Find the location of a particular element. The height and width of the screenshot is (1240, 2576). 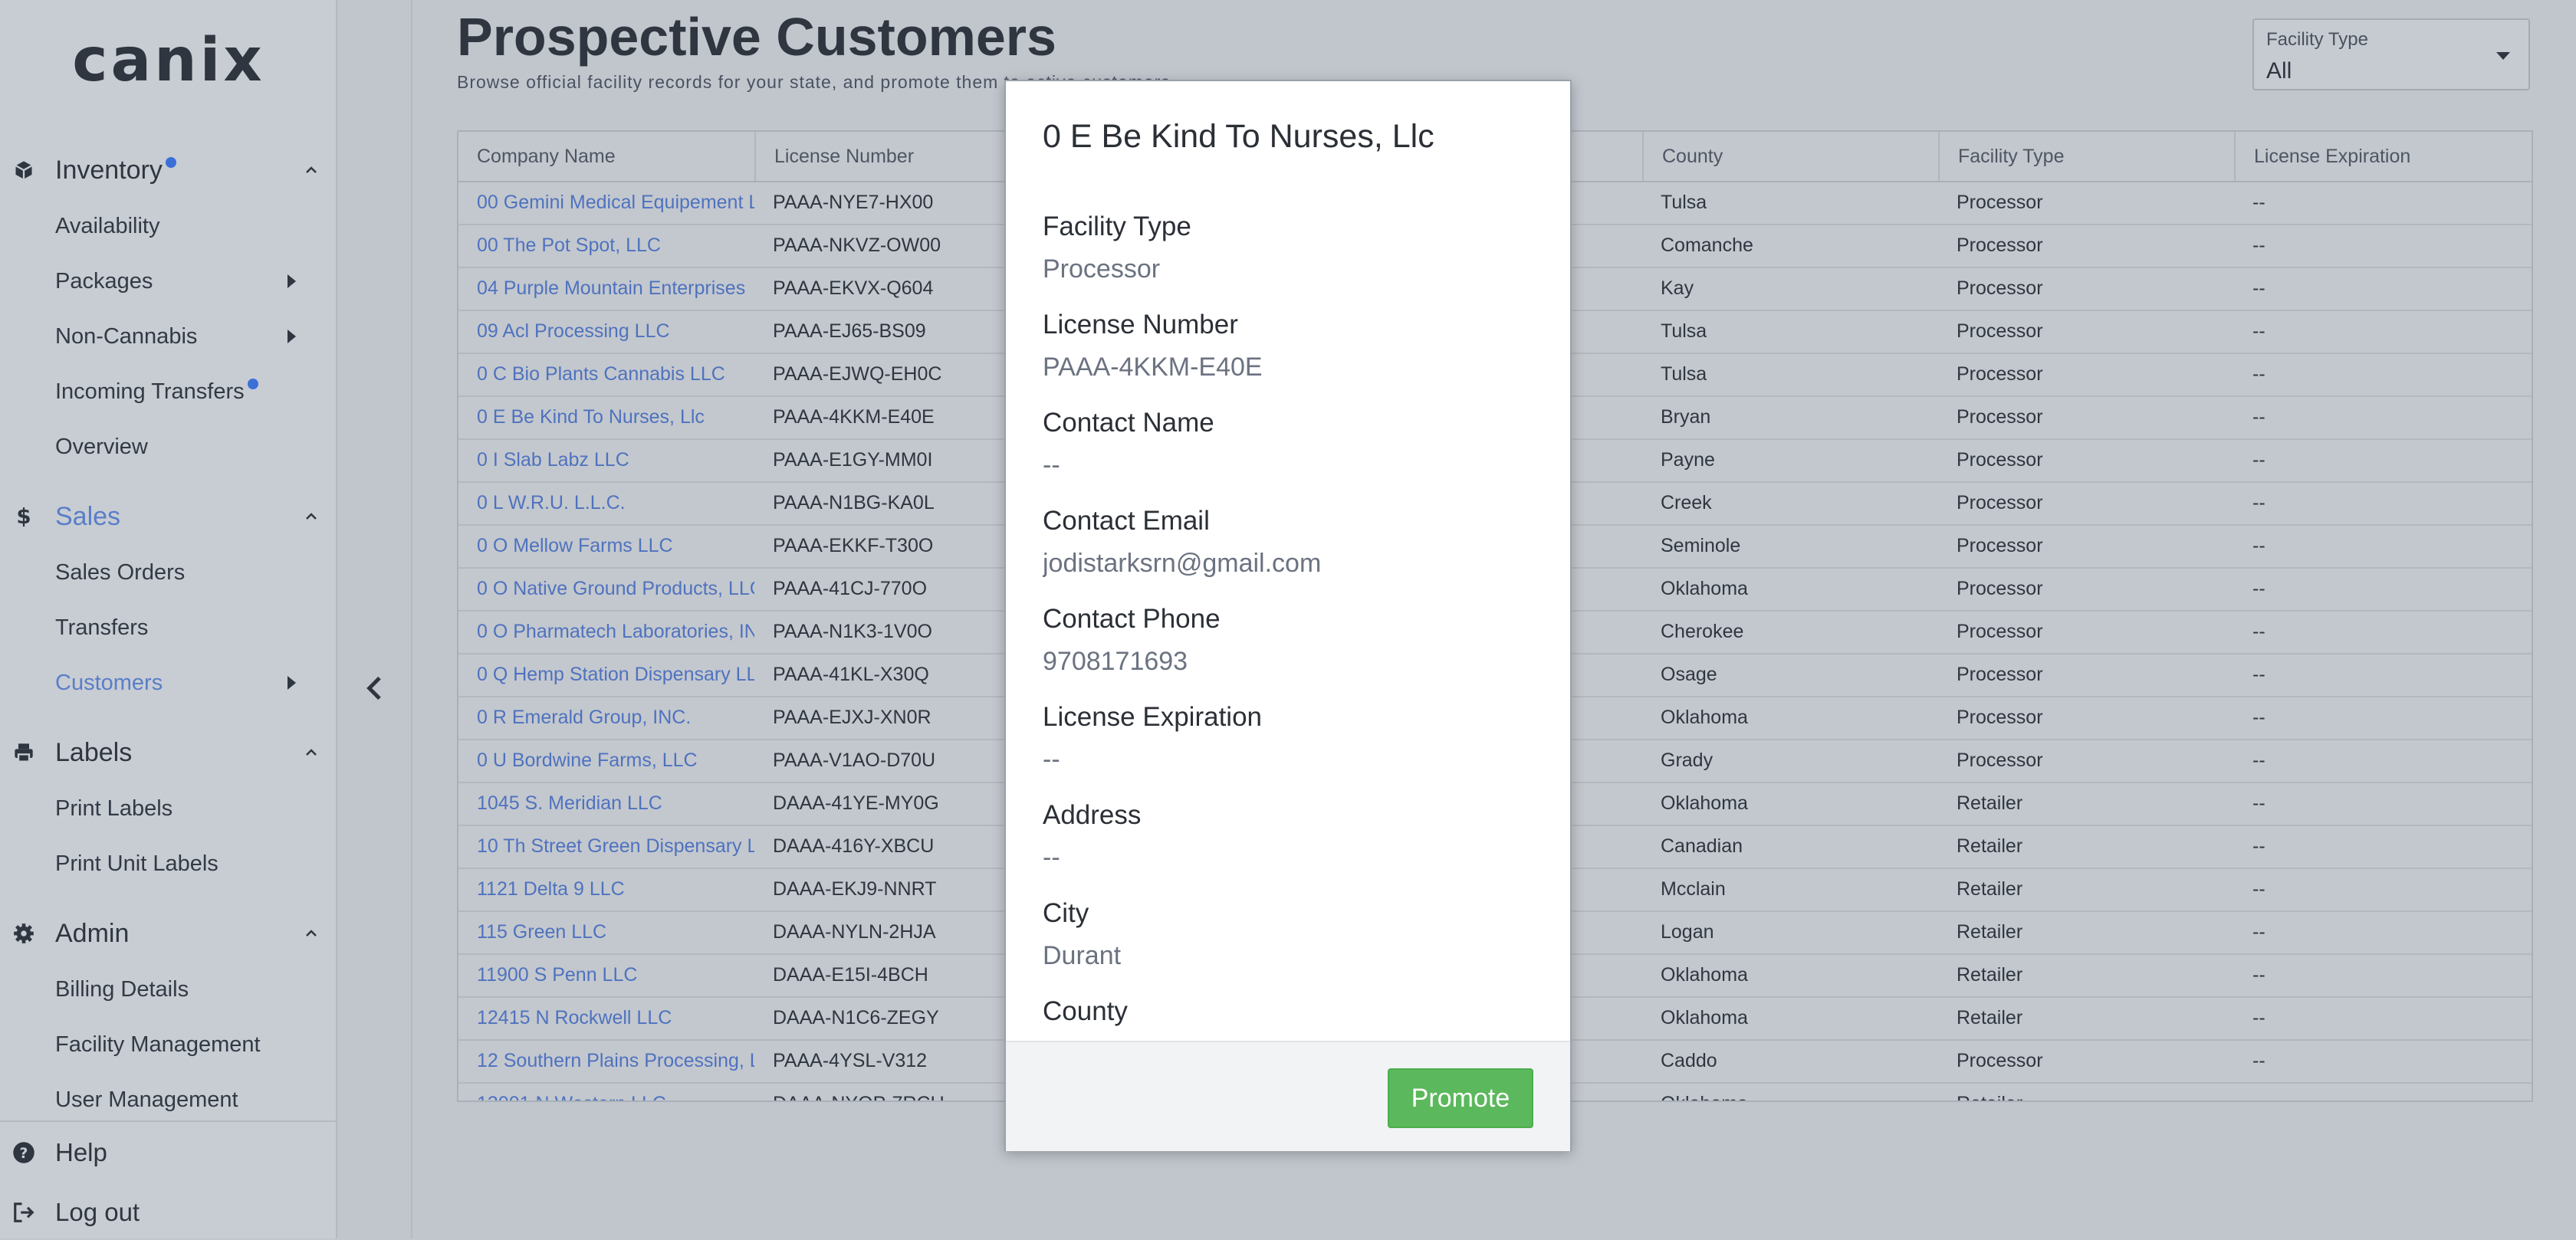

caret-right-icon is located at coordinates (292, 683).